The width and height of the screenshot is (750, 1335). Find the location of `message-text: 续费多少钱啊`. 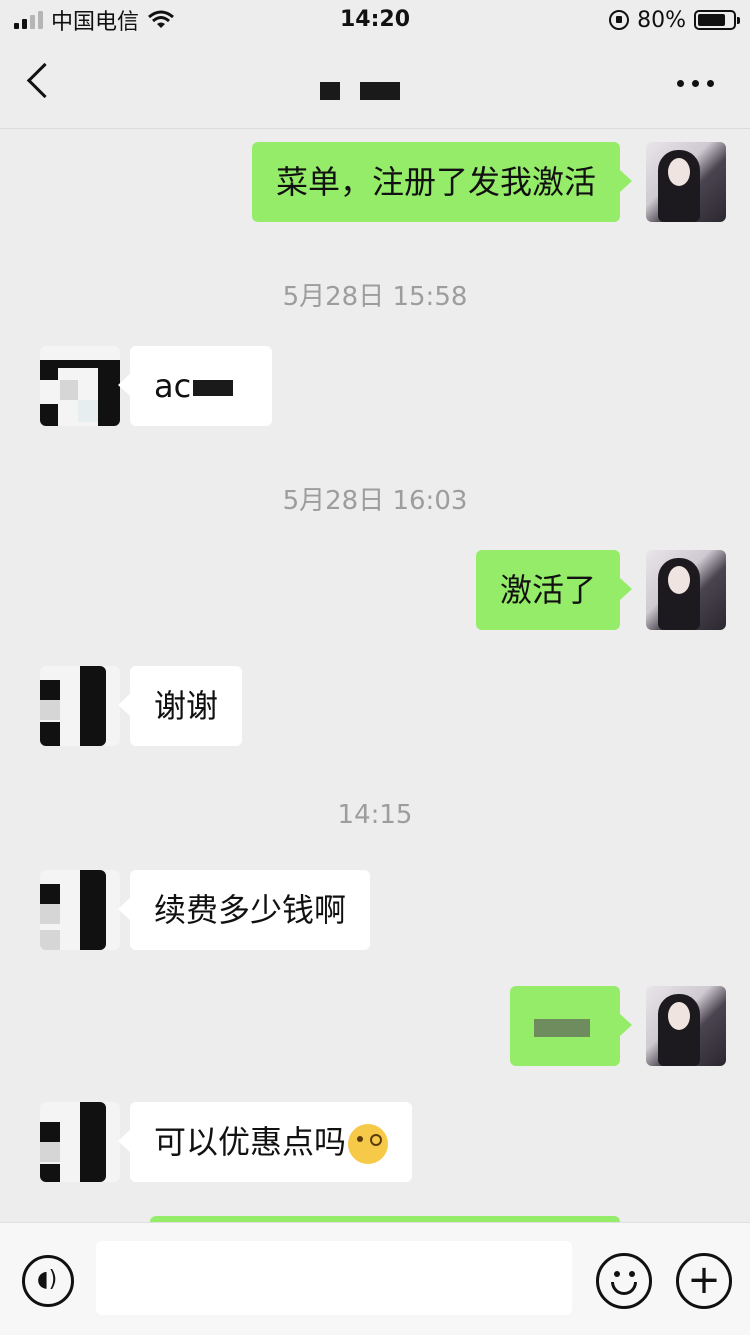

message-text: 续费多少钱啊 is located at coordinates (250, 910).